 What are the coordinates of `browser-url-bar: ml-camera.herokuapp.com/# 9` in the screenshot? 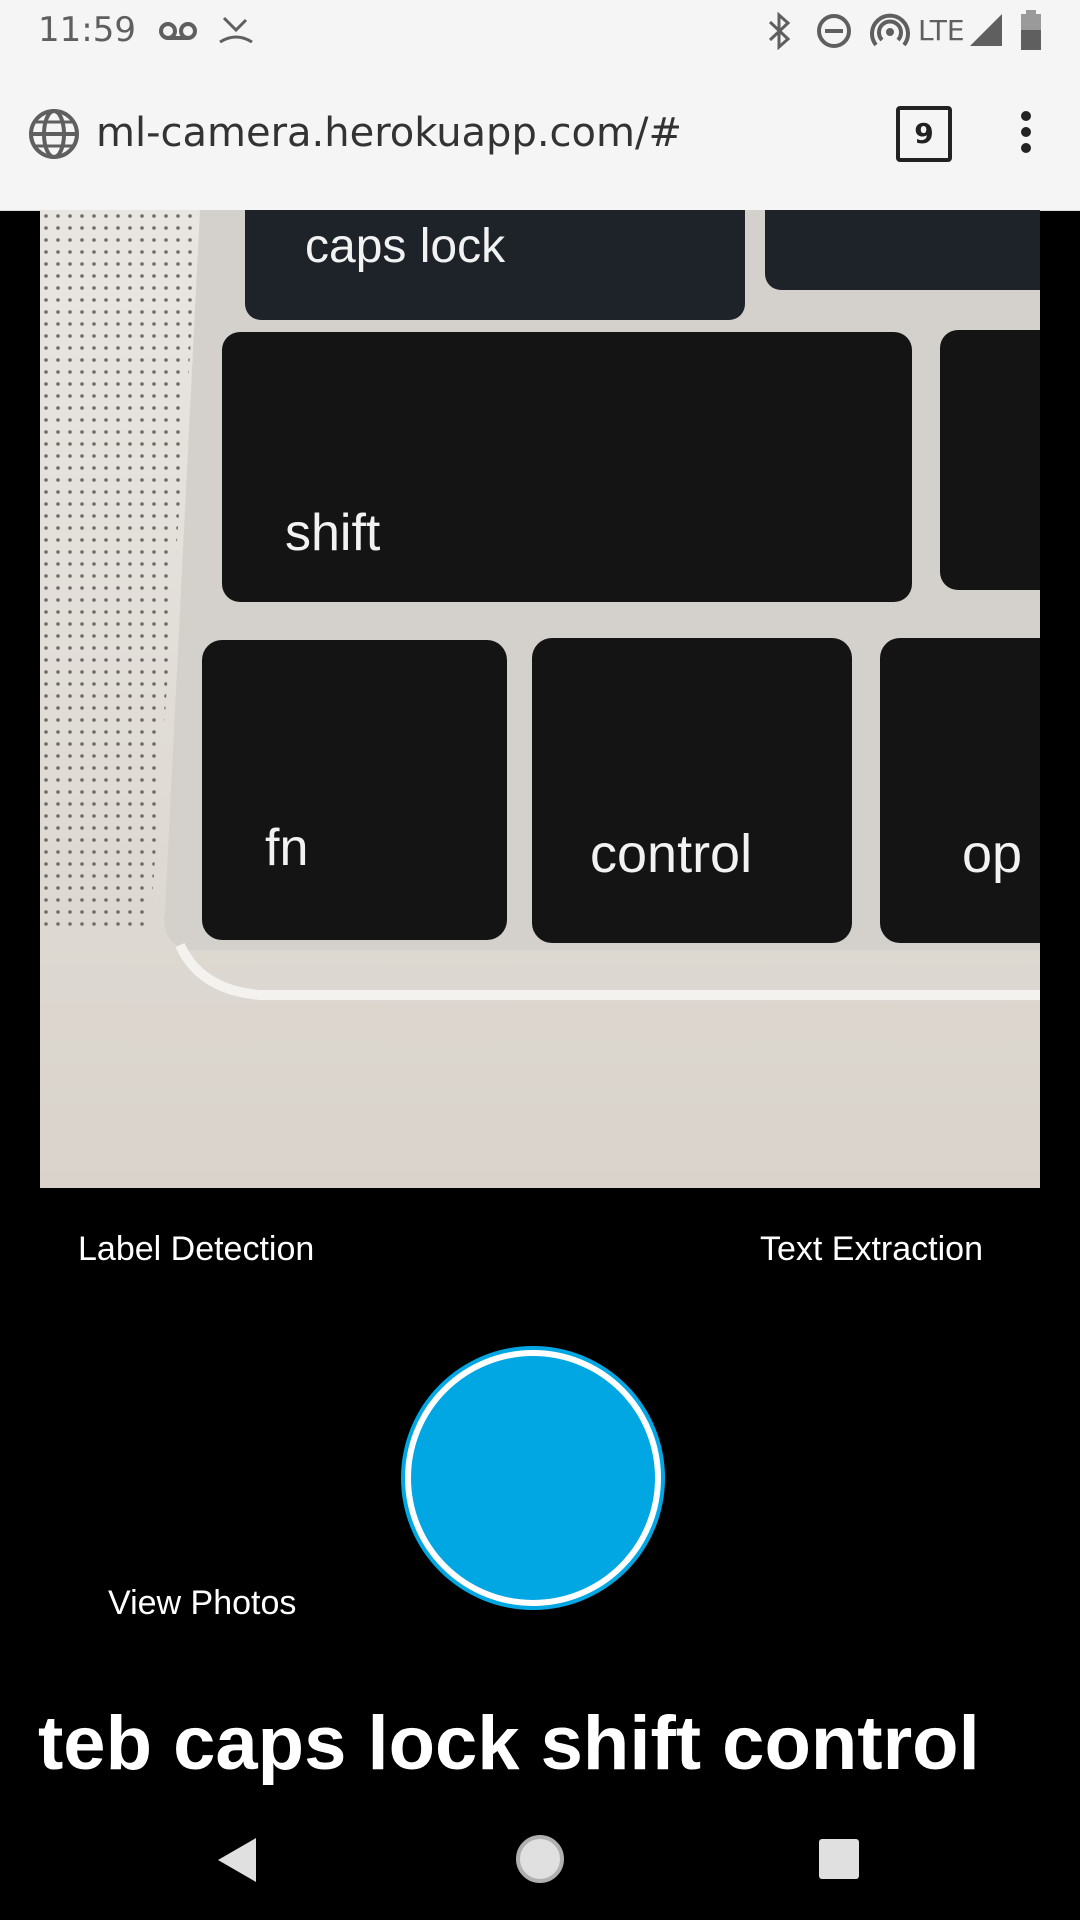 It's located at (540, 136).